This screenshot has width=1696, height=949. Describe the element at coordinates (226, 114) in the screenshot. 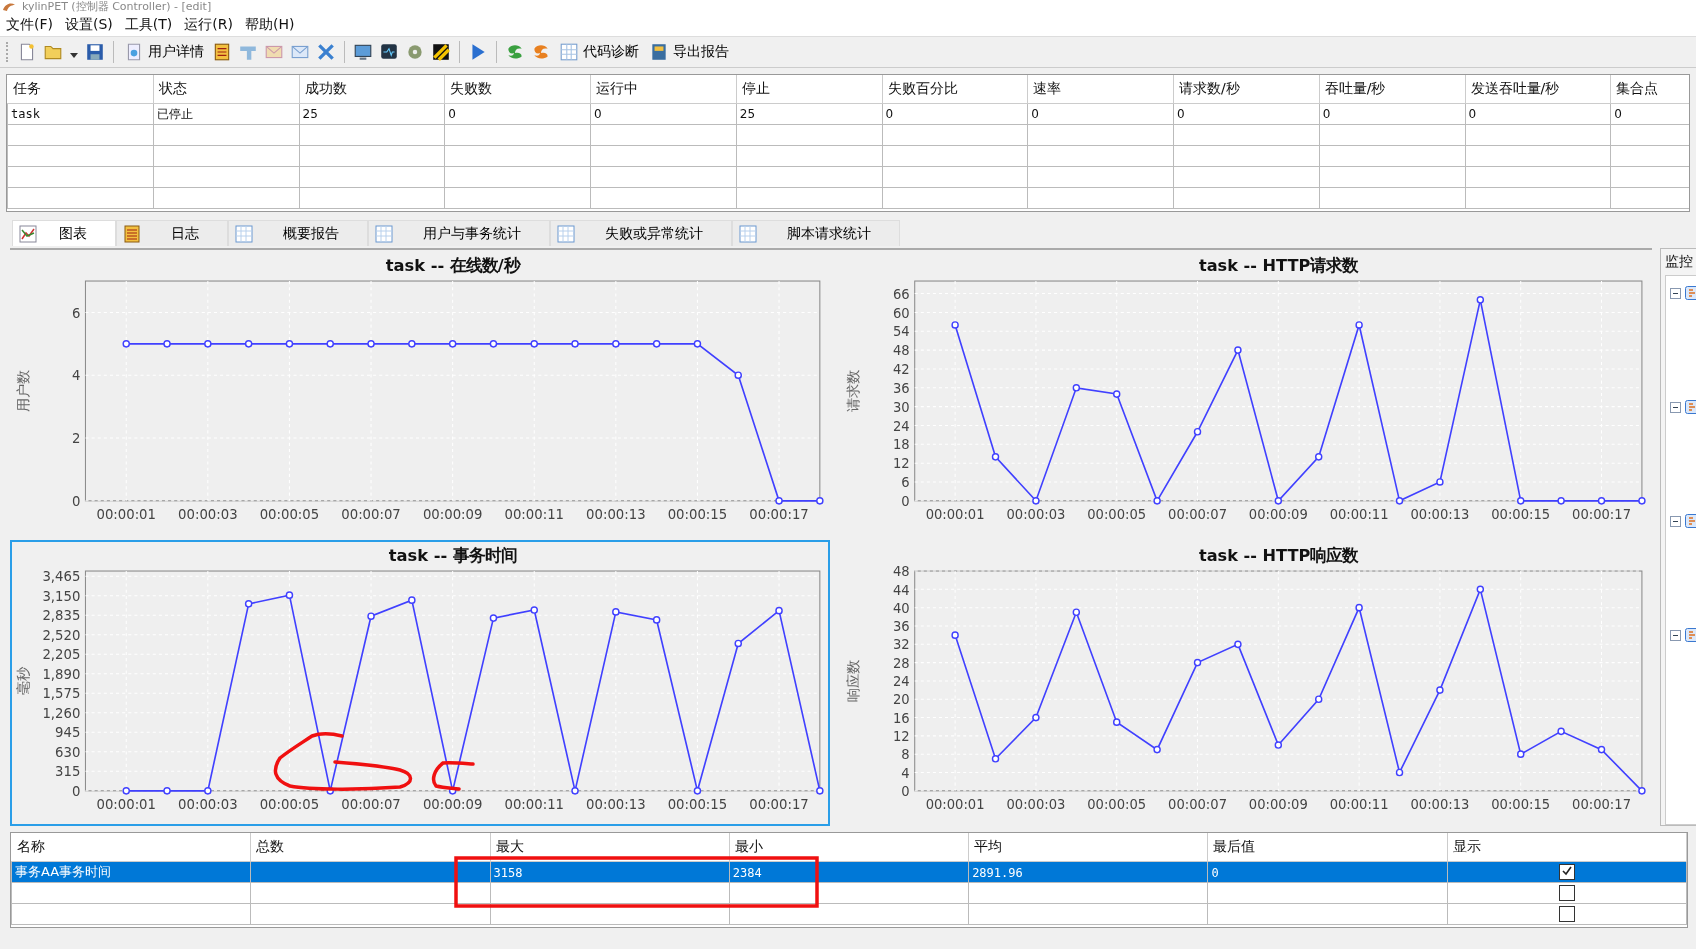

I see `table-cell: 已停止` at that location.